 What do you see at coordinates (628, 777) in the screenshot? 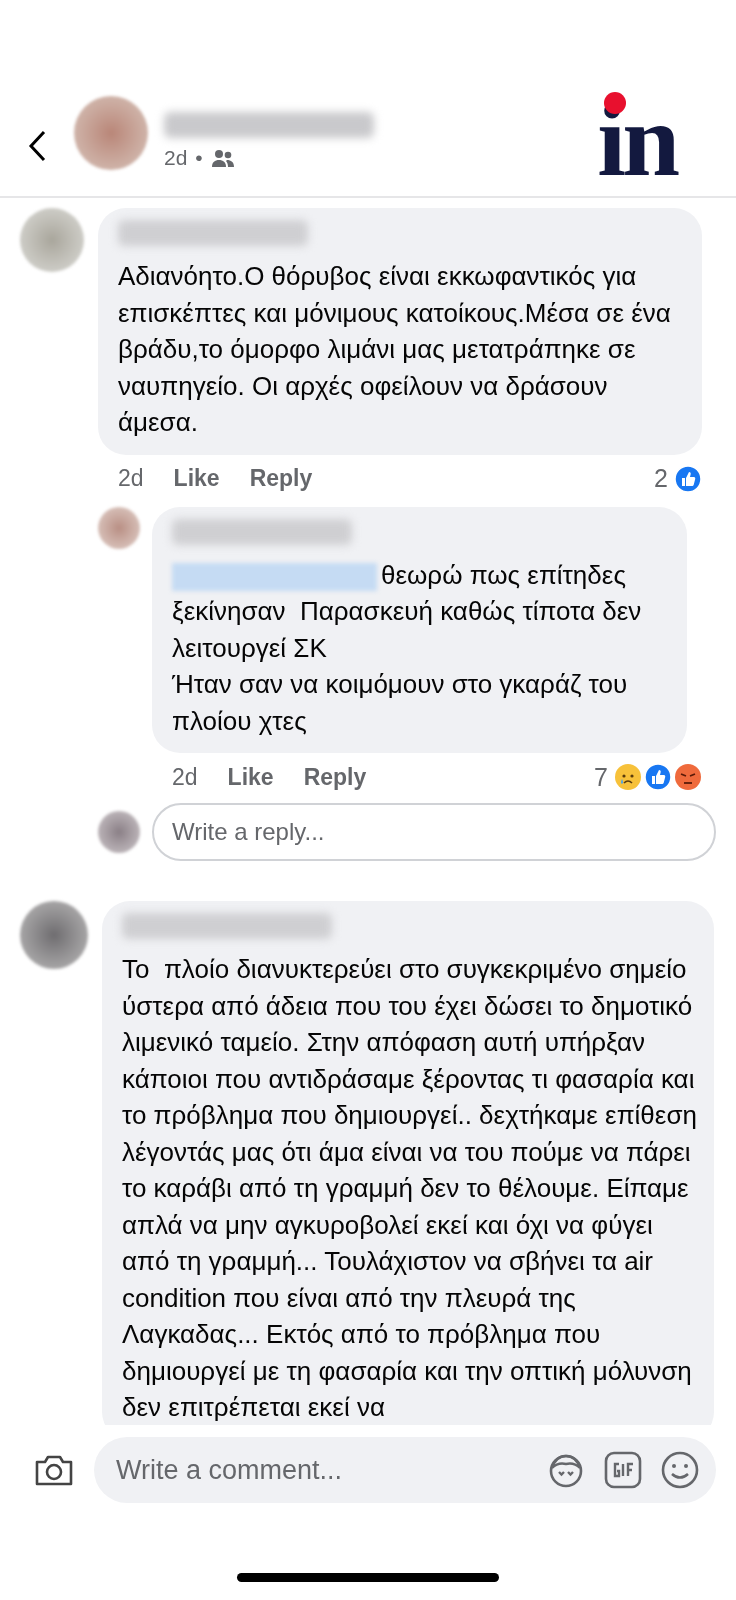
I see `sad-reaction-icon` at bounding box center [628, 777].